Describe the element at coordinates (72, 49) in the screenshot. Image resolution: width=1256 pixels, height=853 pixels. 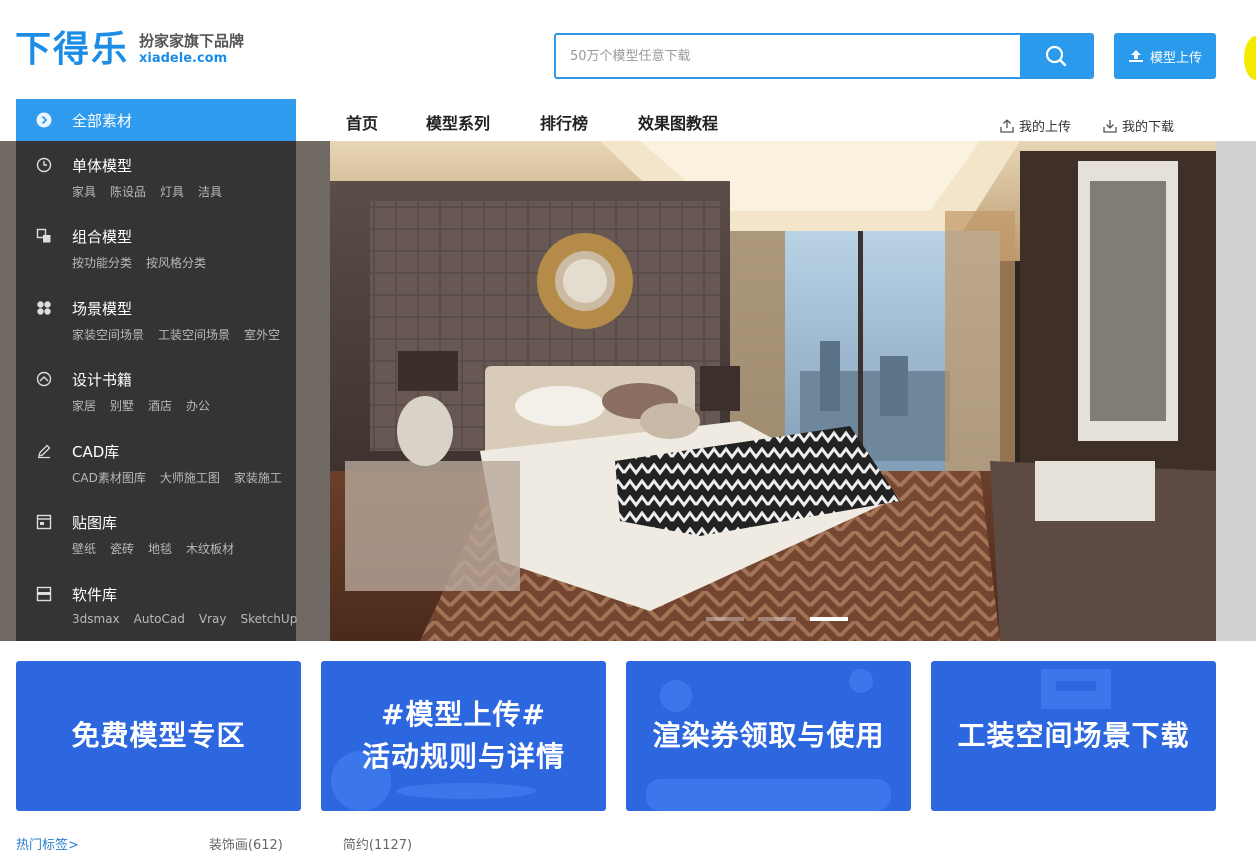
I see `logo-mark: 下得乐` at that location.